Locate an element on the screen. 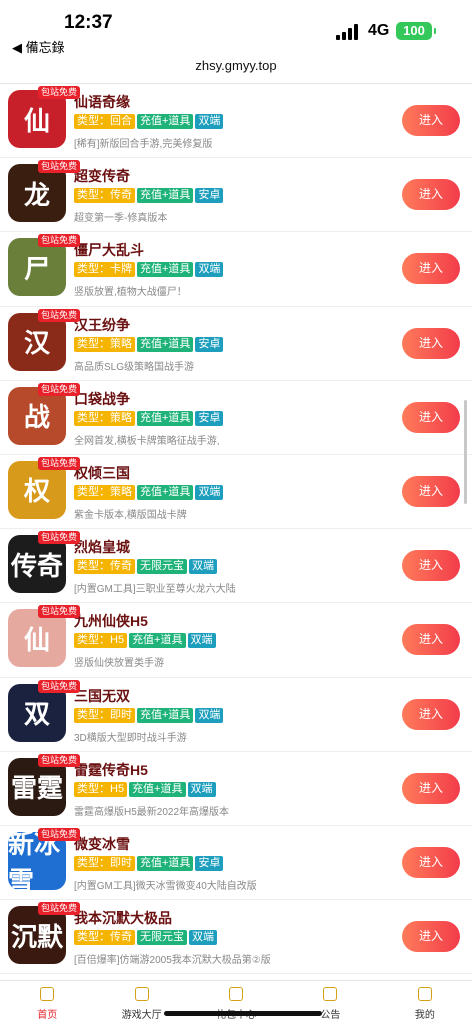 The width and height of the screenshot is (472, 1024). game-description: 竖版仙侠放置类手游 is located at coordinates (119, 664).